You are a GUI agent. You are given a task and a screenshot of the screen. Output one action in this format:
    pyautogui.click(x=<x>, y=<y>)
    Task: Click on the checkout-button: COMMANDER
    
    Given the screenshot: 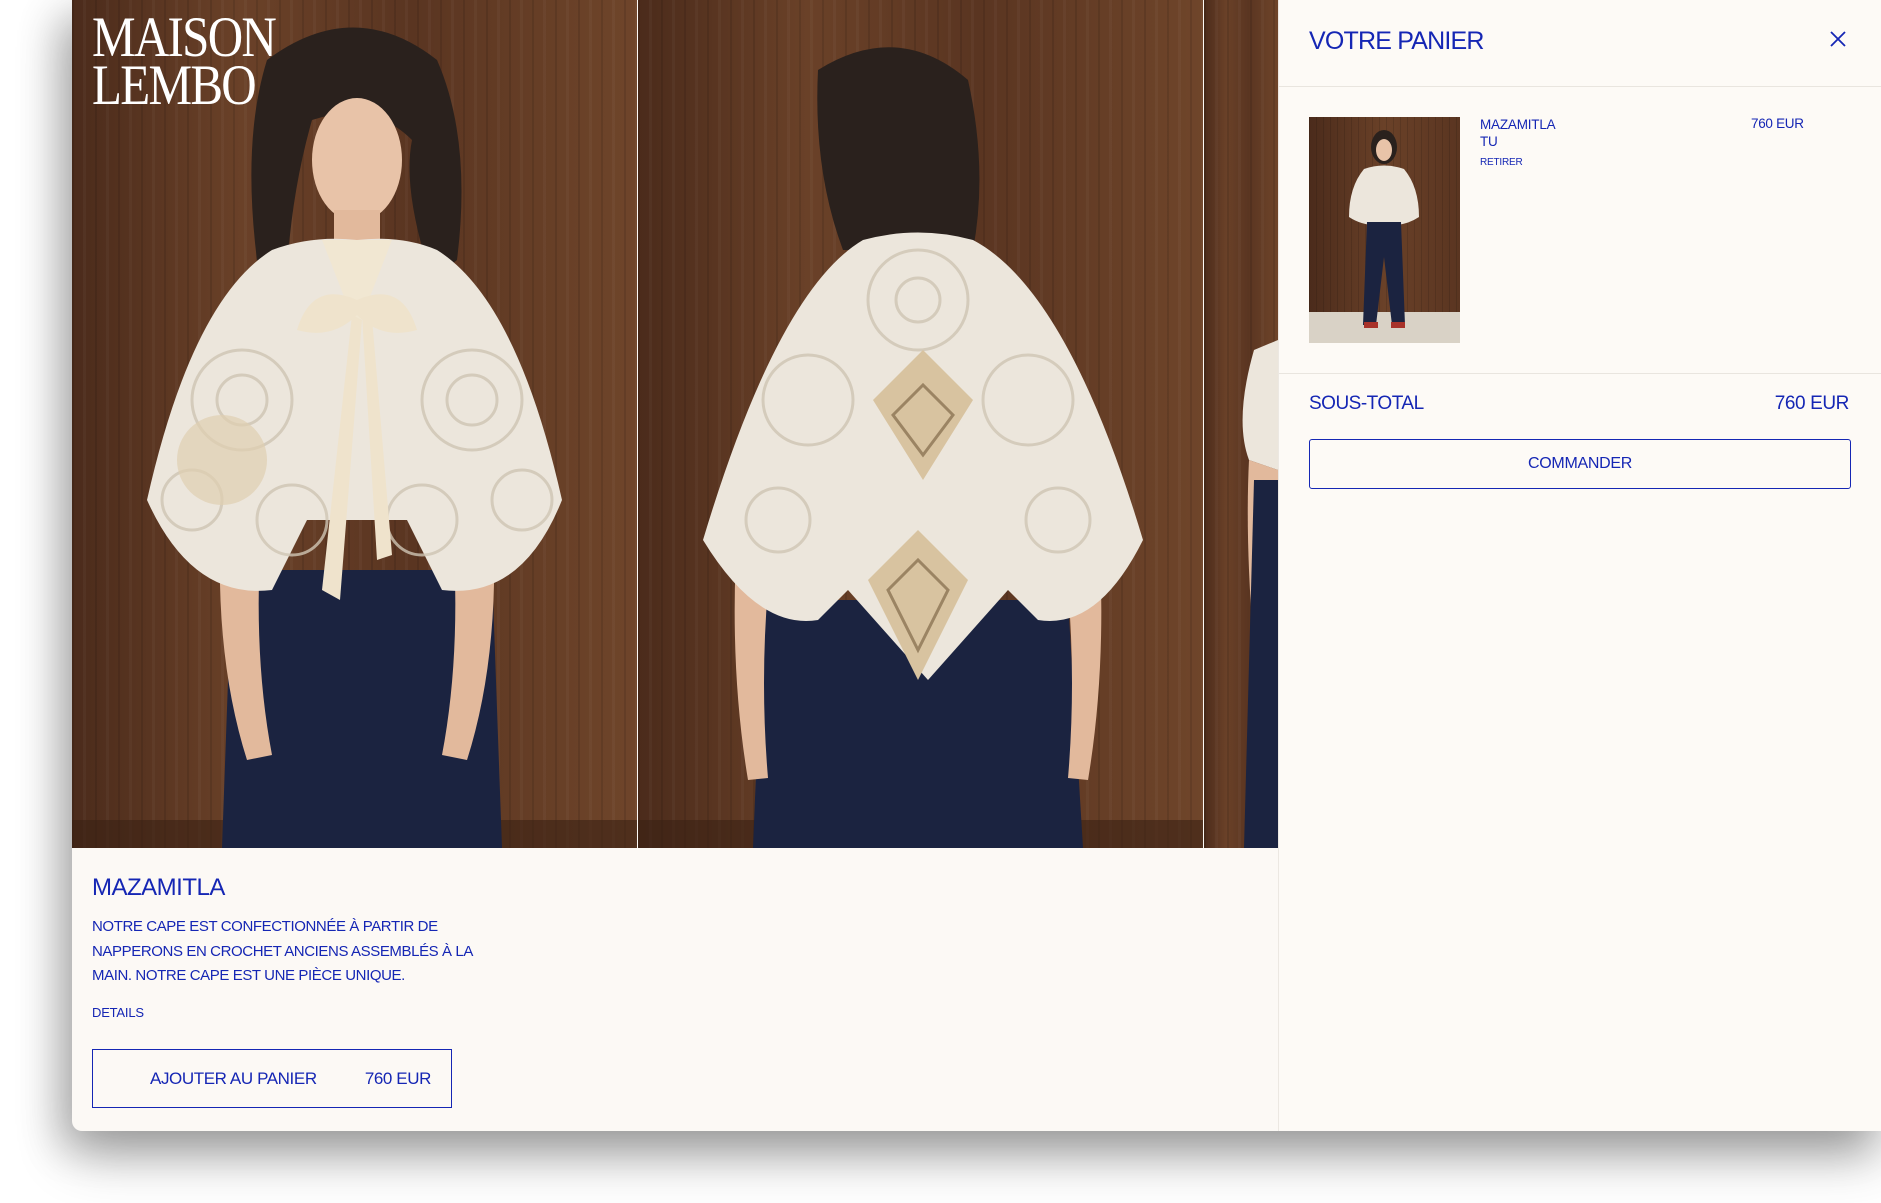 What is the action you would take?
    pyautogui.click(x=1580, y=464)
    